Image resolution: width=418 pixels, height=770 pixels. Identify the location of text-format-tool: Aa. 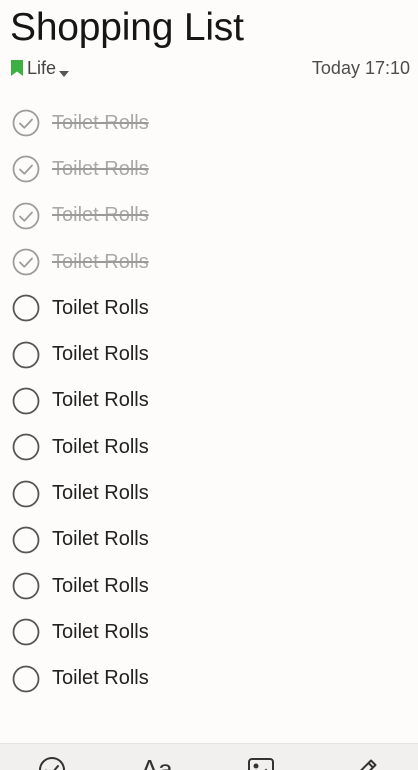
(157, 757).